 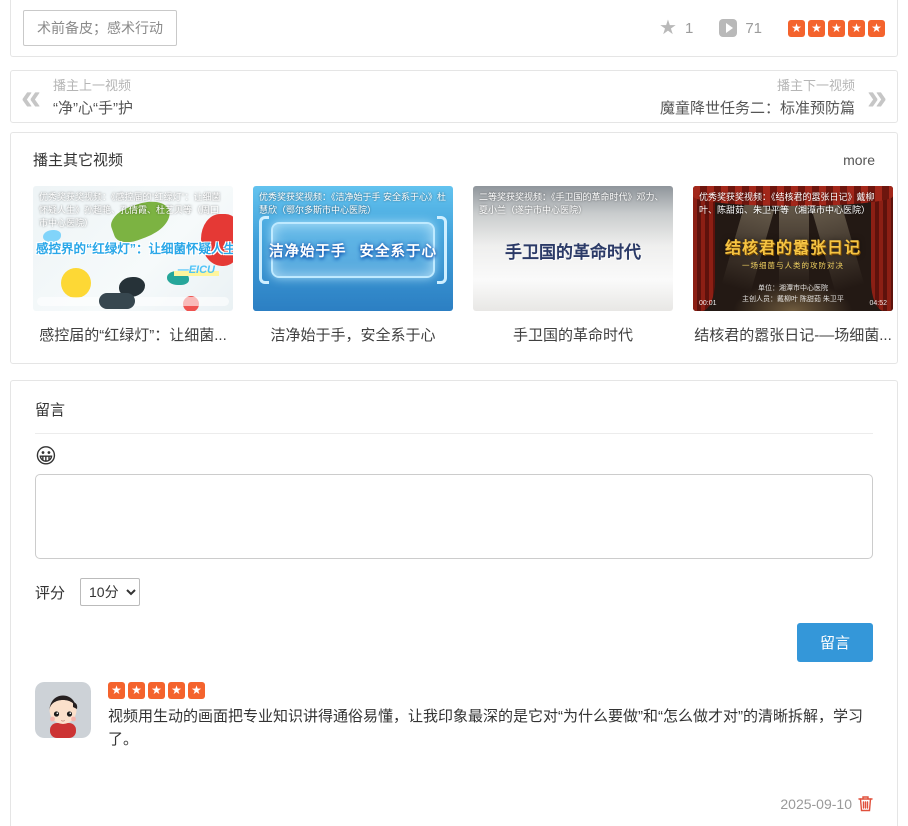 What do you see at coordinates (50, 593) in the screenshot?
I see `rating-label: 评分` at bounding box center [50, 593].